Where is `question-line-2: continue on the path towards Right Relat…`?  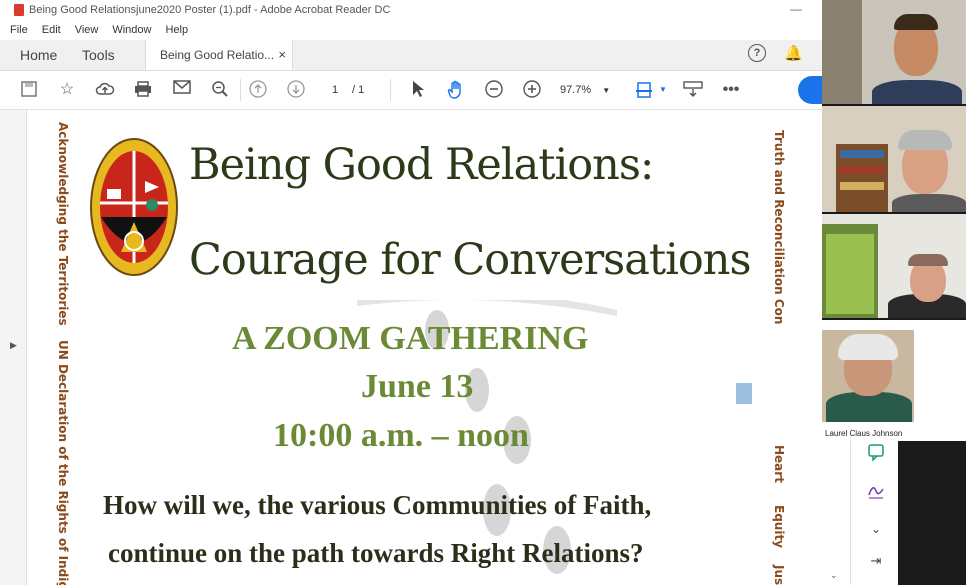 question-line-2: continue on the path towards Right Relat… is located at coordinates (376, 553).